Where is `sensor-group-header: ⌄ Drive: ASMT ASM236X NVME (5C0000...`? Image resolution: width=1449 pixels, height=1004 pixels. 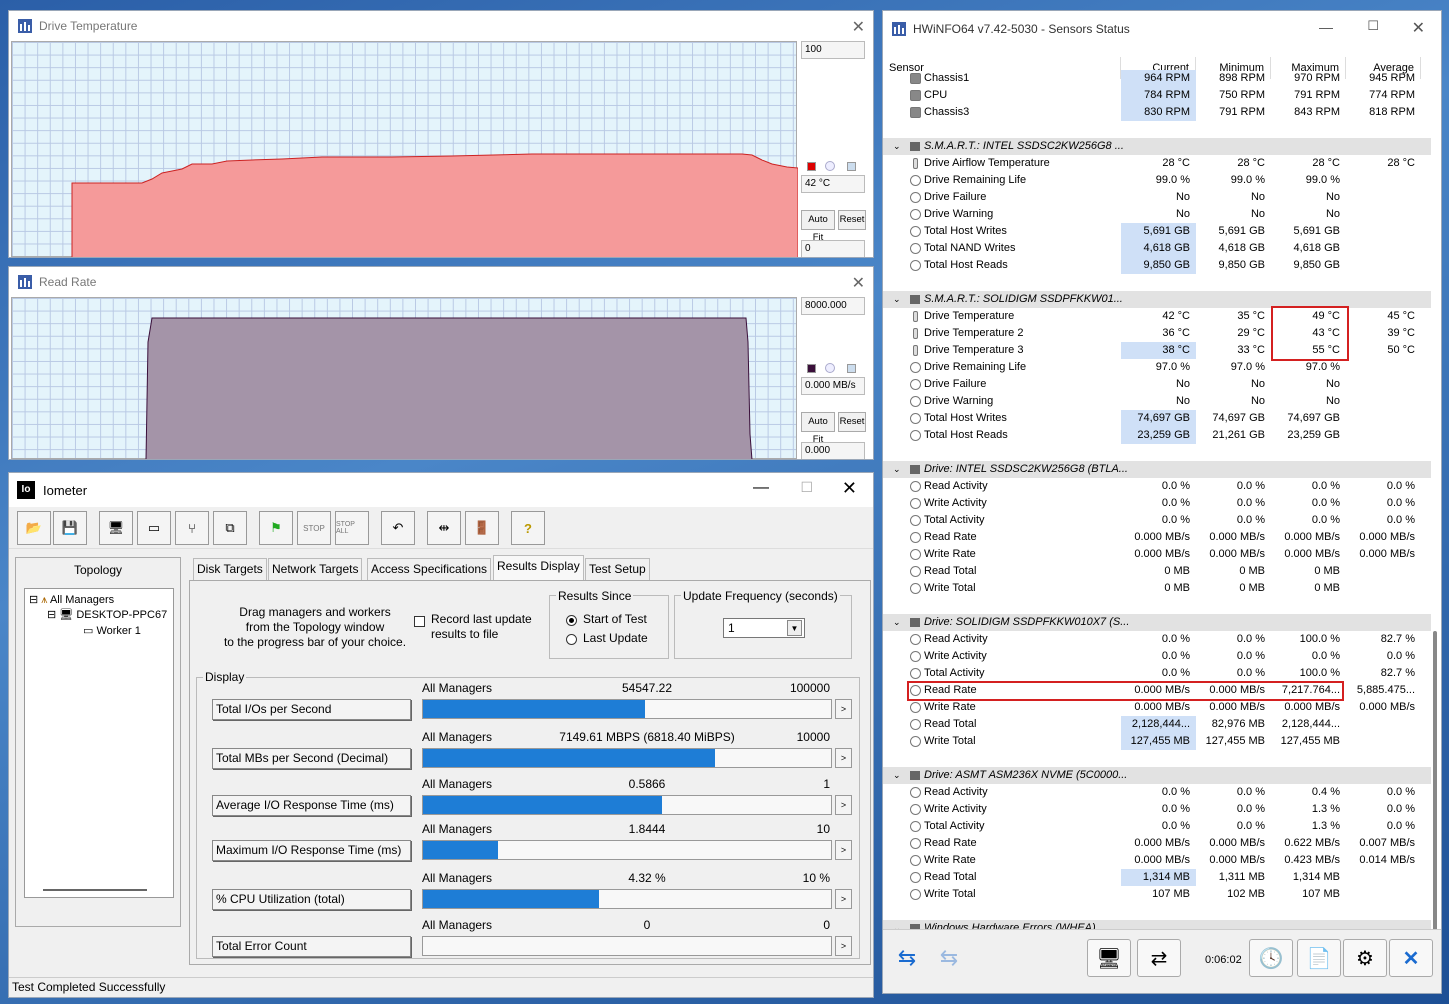 sensor-group-header: ⌄ Drive: ASMT ASM236X NVME (5C0000... is located at coordinates (1157, 775).